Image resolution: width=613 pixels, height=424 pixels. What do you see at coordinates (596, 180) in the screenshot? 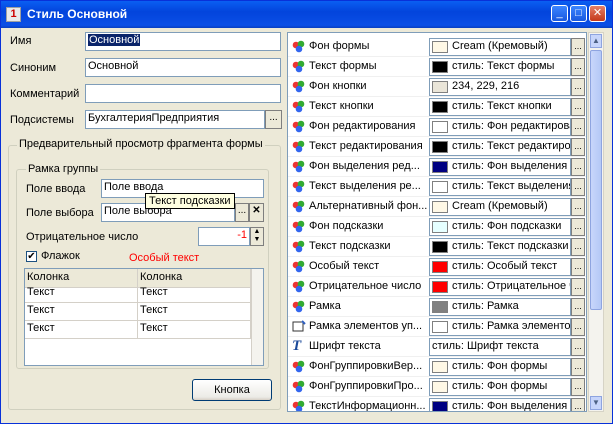
I see `scroll-thumb` at bounding box center [596, 180].